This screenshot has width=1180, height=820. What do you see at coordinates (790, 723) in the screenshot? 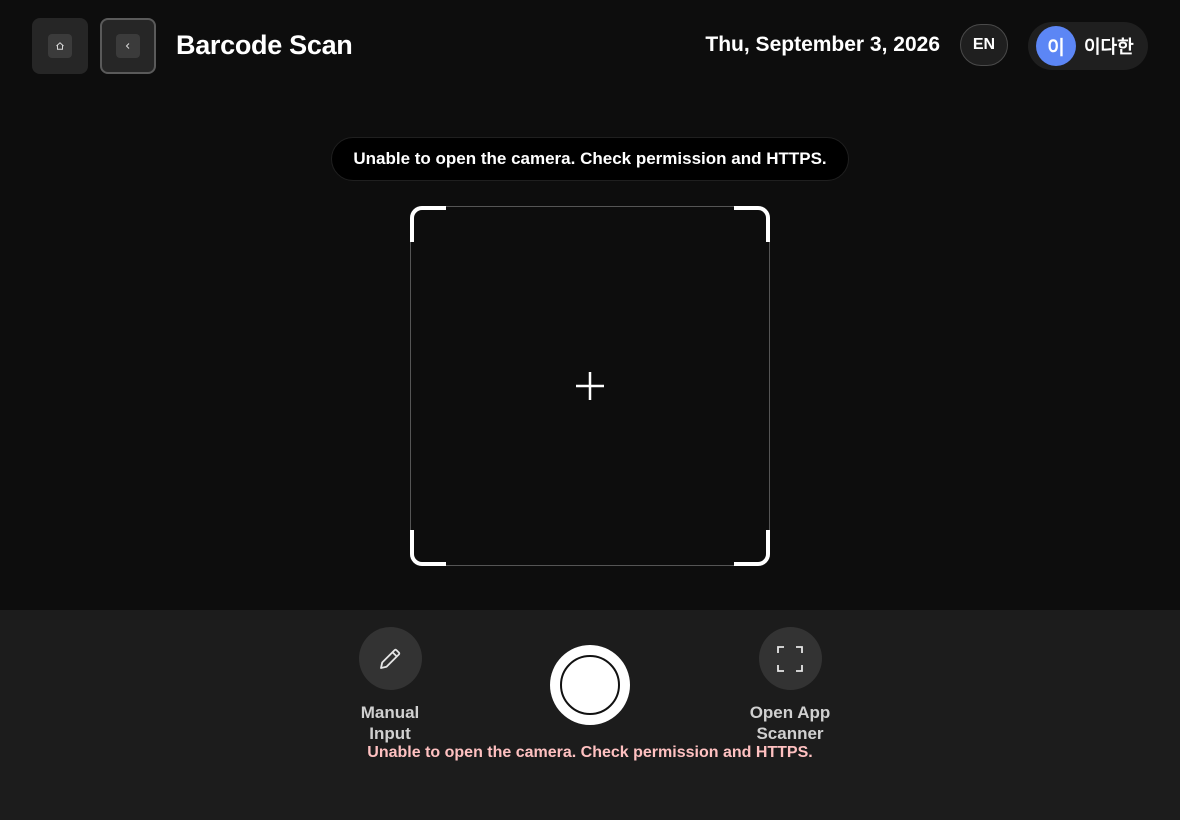
I see `open-app-scanner-label: Open App Scanner` at bounding box center [790, 723].